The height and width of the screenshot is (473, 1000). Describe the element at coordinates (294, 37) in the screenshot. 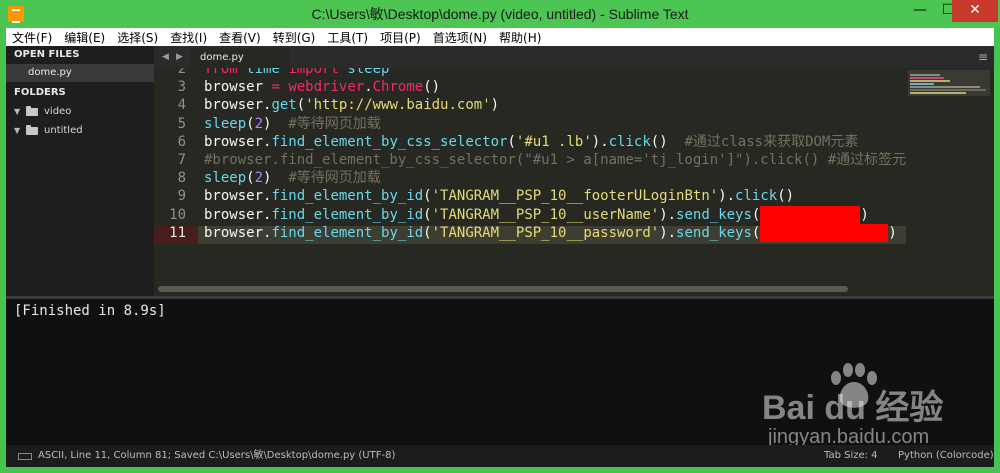

I see `menu-goto: 转到(G)` at that location.